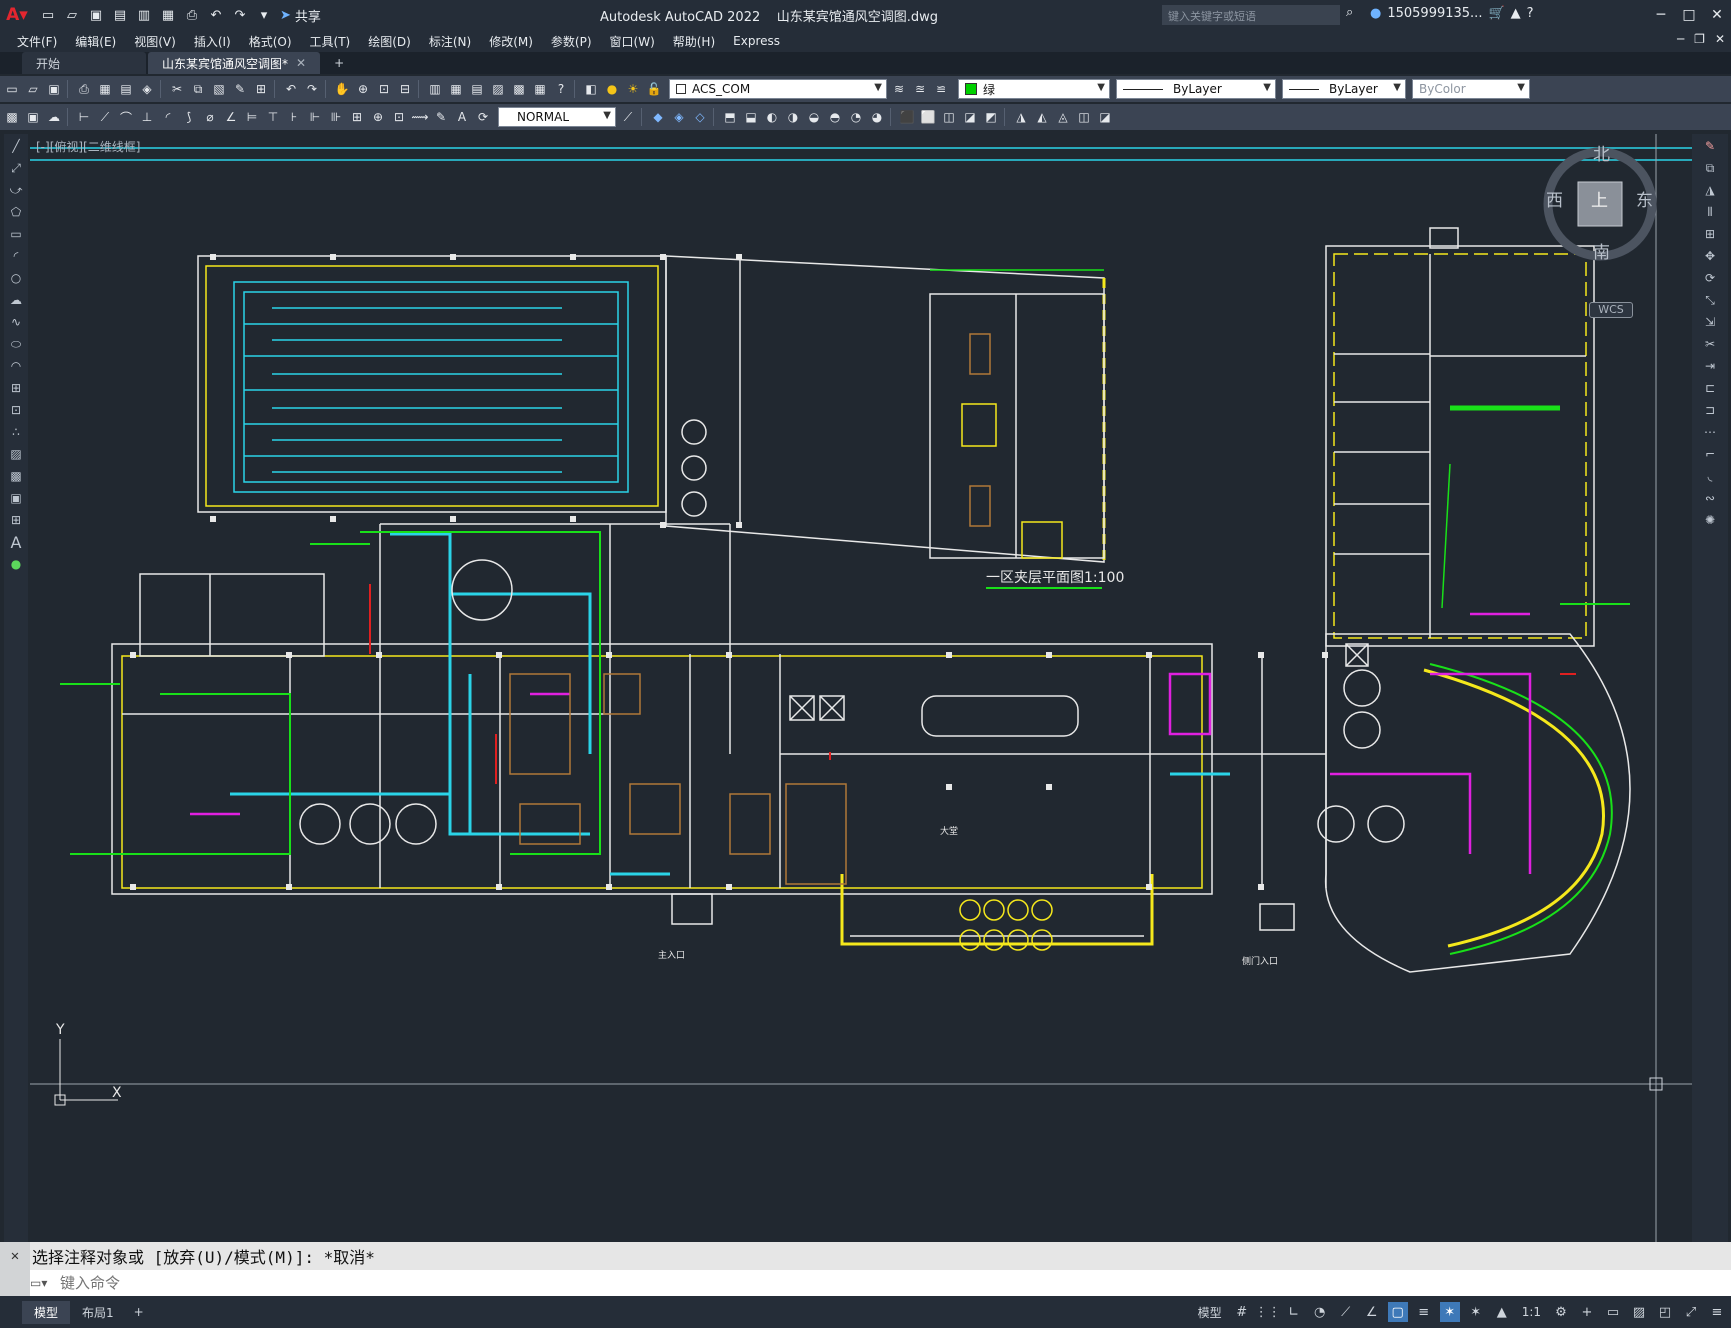 Image resolution: width=1731 pixels, height=1328 pixels. What do you see at coordinates (450, 41) in the screenshot?
I see `menu-dimension: 标注(N)` at bounding box center [450, 41].